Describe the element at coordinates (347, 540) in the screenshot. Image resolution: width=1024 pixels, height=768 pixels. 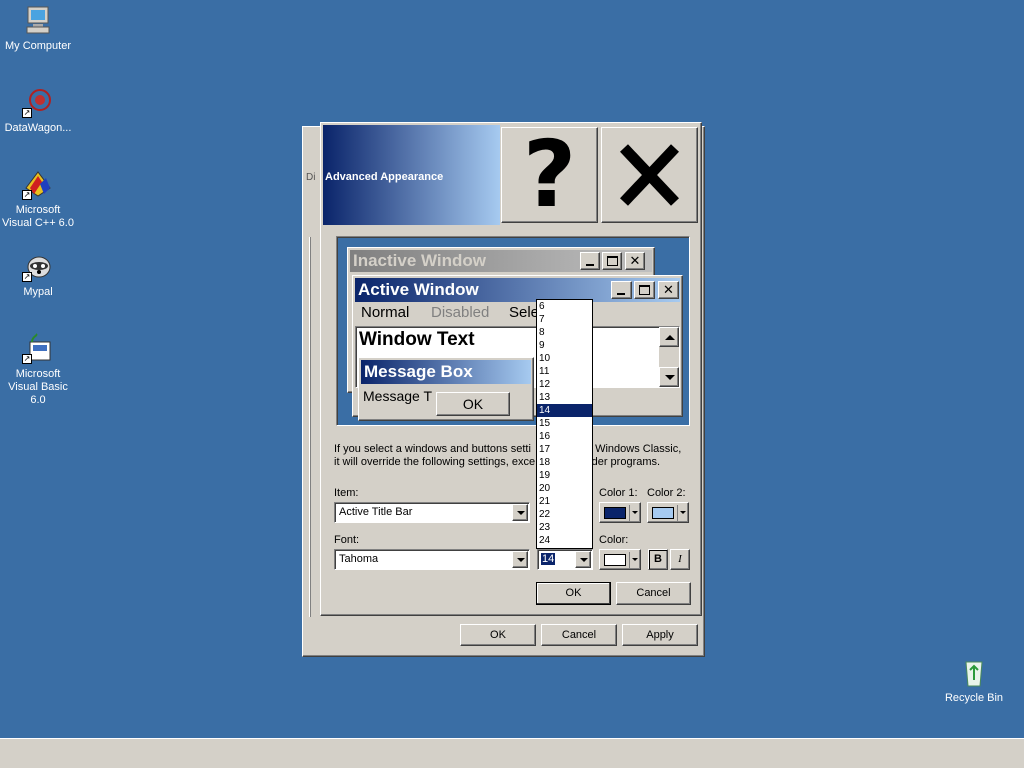
I see `font-label: Font:` at that location.